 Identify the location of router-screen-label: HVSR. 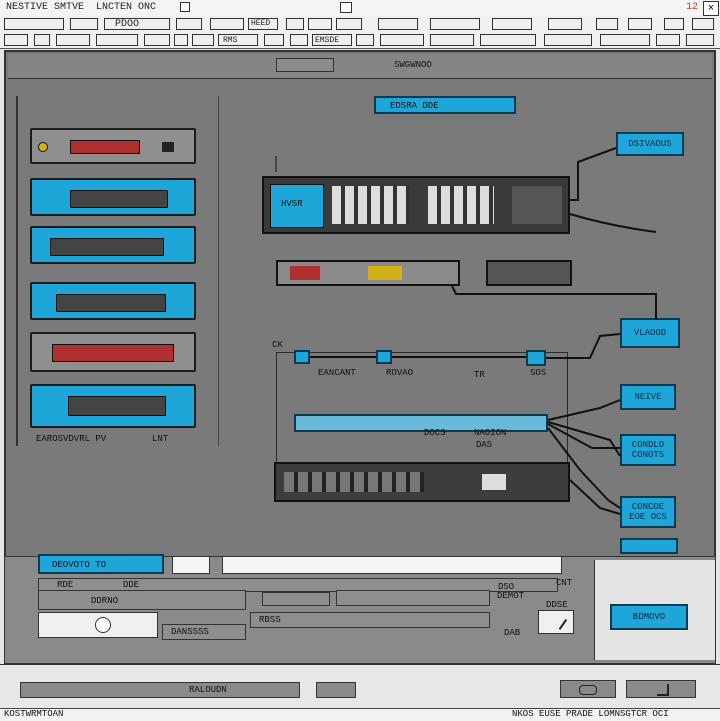
(292, 204).